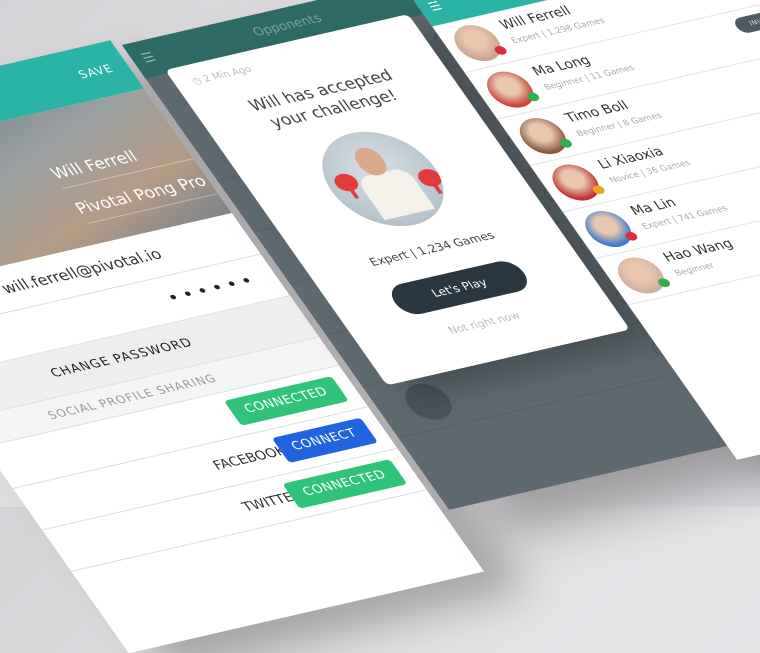 The image size is (760, 653). I want to click on timestamp: ◷ 2 Min Ago, so click(222, 75).